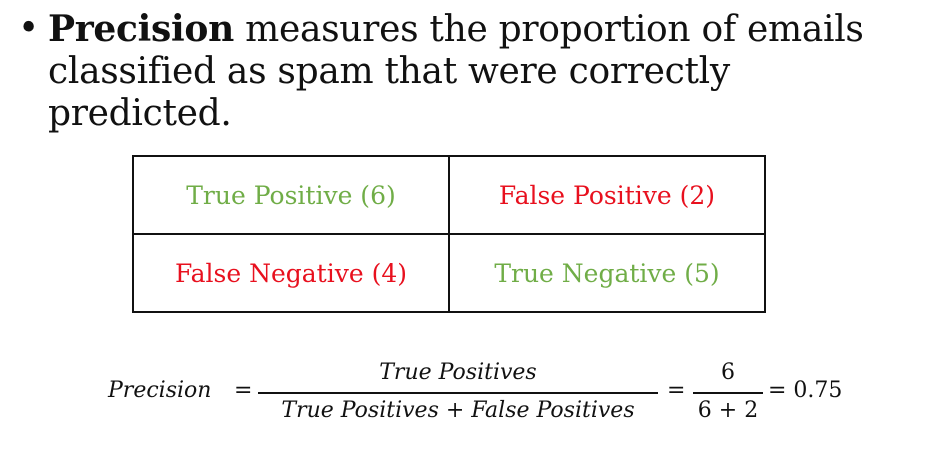 This screenshot has height=450, width=927. I want to click on formula-result: = 0.75, so click(805, 390).